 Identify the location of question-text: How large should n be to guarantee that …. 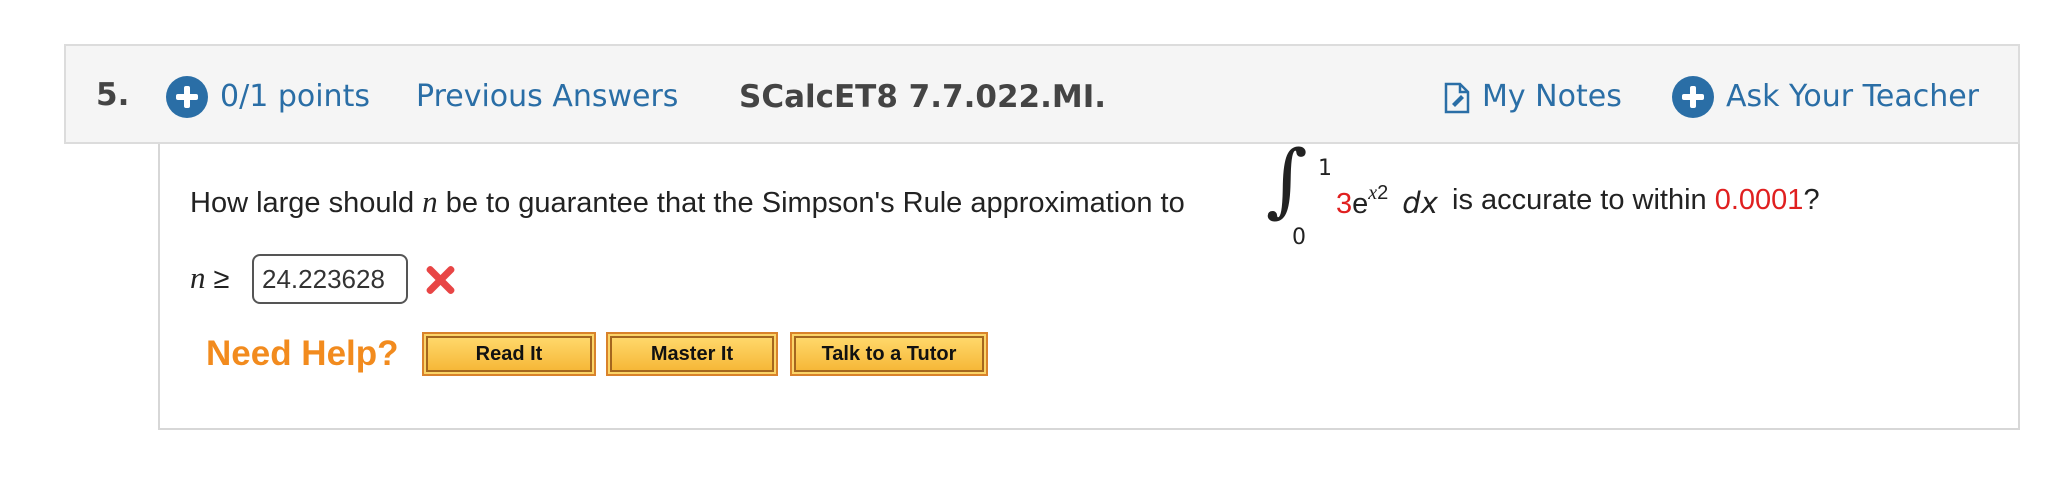
(687, 202).